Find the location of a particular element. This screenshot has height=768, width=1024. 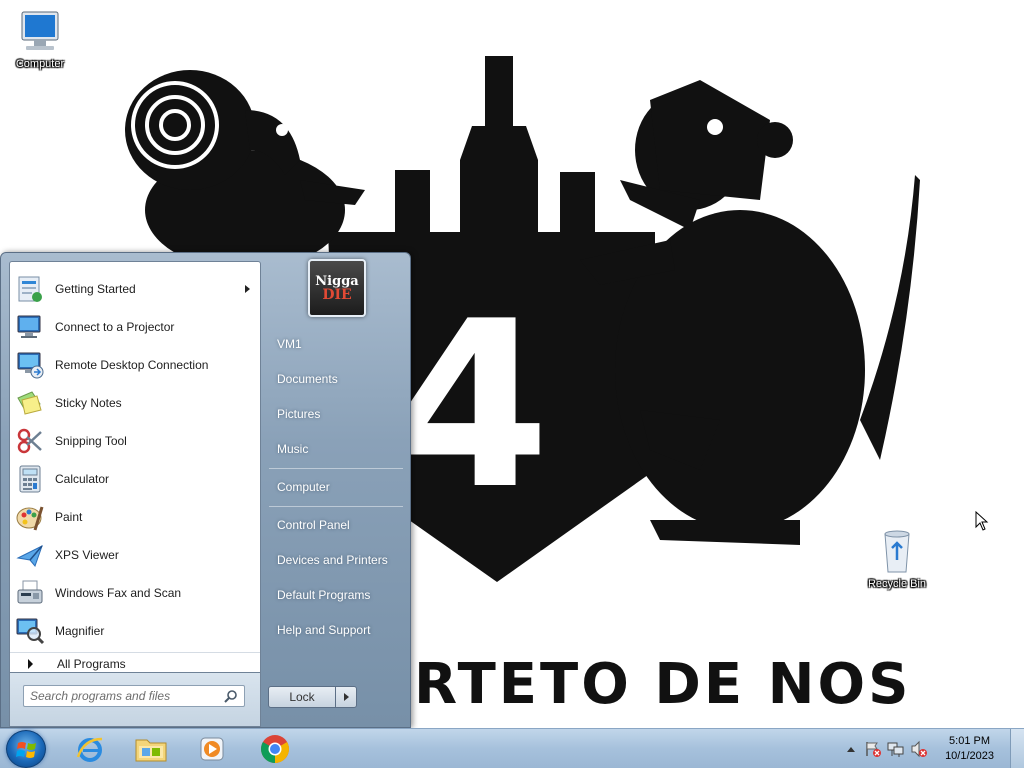

search-icon is located at coordinates (231, 696).